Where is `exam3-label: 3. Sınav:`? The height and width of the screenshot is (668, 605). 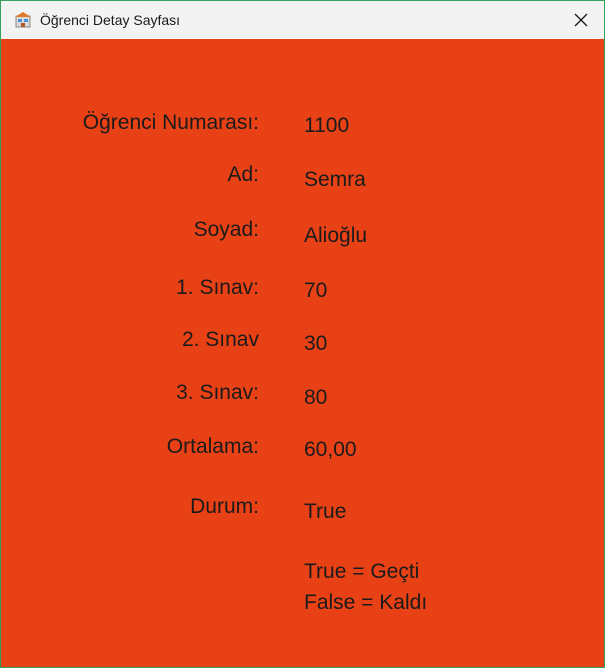
exam3-label: 3. Sınav: is located at coordinates (217, 392).